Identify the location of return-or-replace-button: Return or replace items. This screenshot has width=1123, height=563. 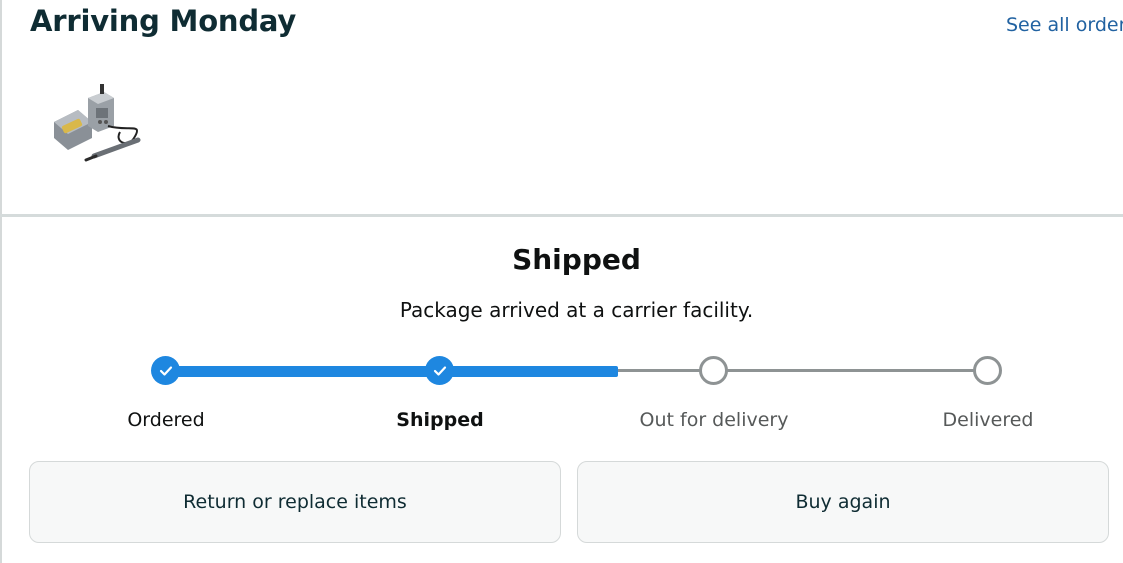
(295, 502).